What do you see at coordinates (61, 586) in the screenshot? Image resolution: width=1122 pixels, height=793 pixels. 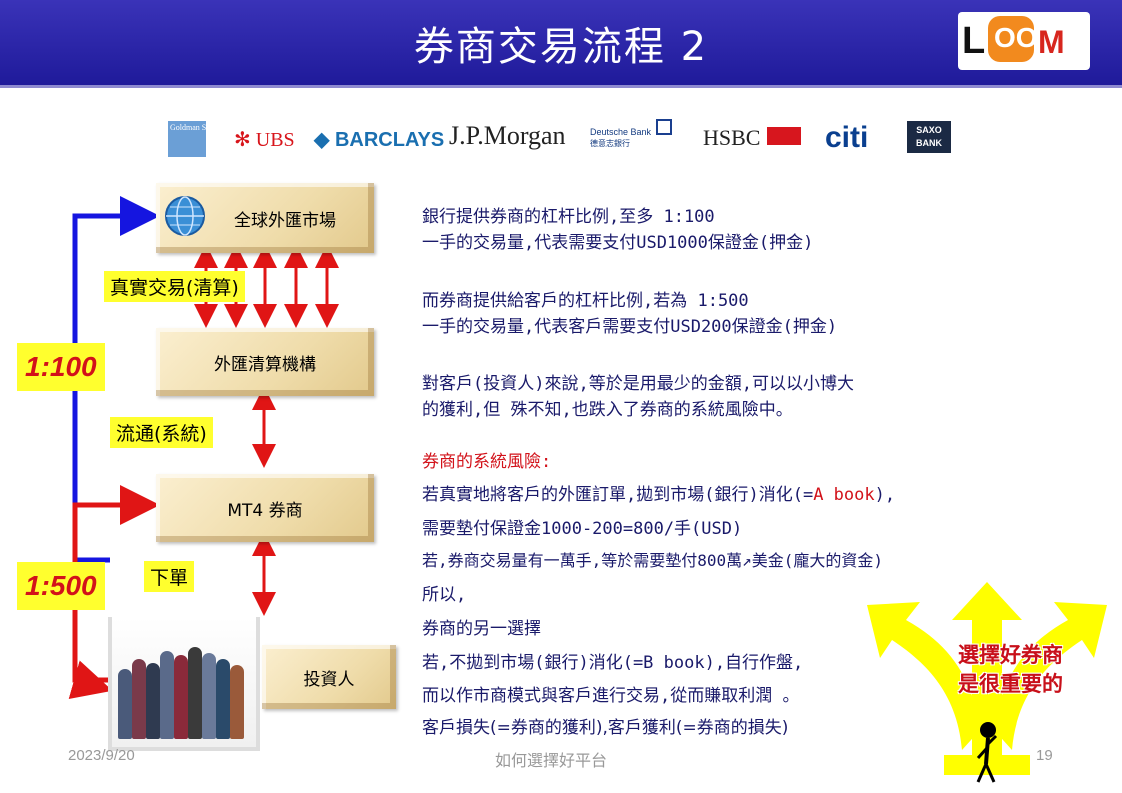 I see `ratio-1-500-badge: 1:500` at bounding box center [61, 586].